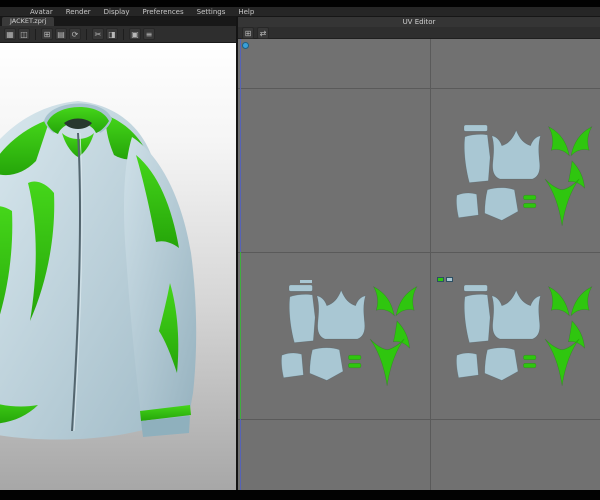 The width and height of the screenshot is (600, 500). I want to click on menu-avatar: Avatar, so click(41, 12).